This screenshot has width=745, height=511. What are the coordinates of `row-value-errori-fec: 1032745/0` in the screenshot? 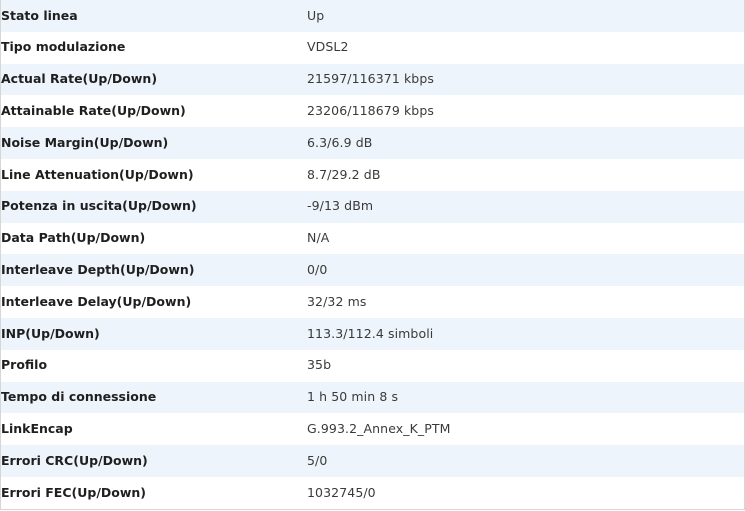 It's located at (341, 492).